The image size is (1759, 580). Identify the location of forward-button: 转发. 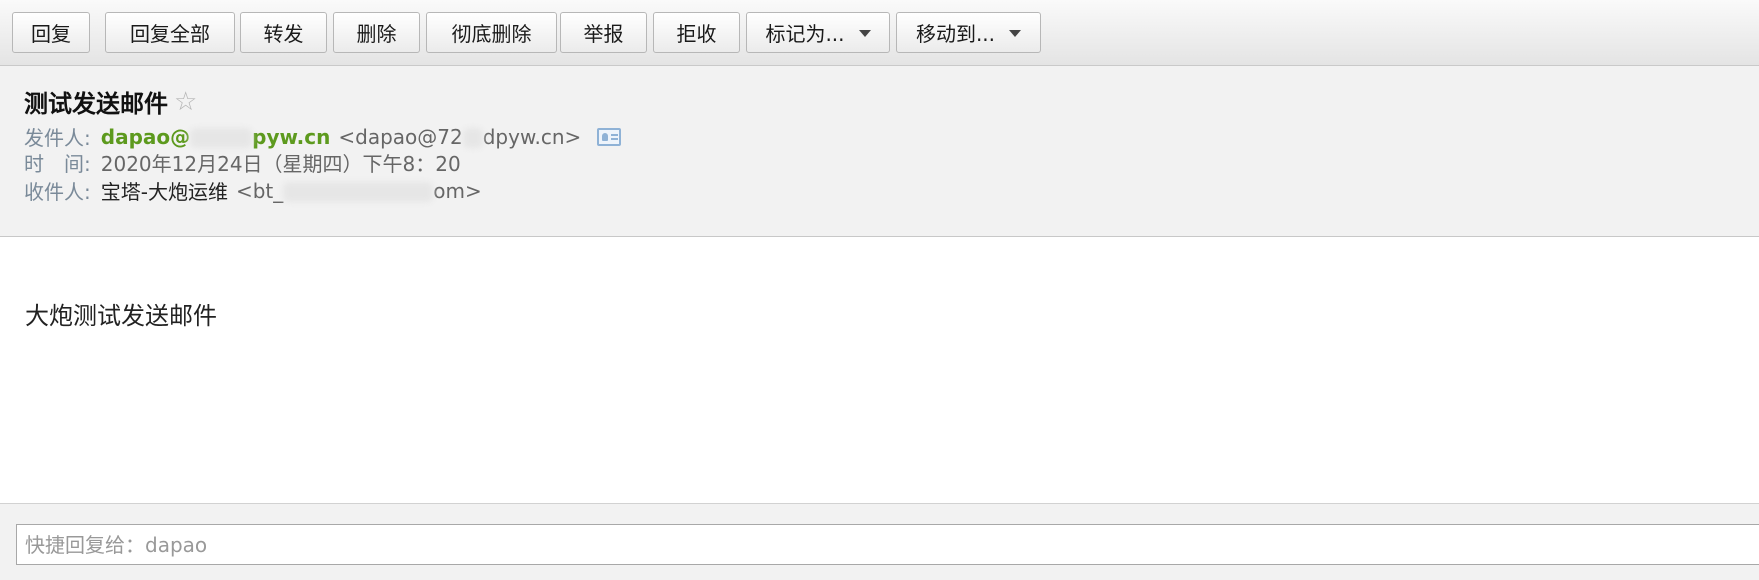
(283, 32).